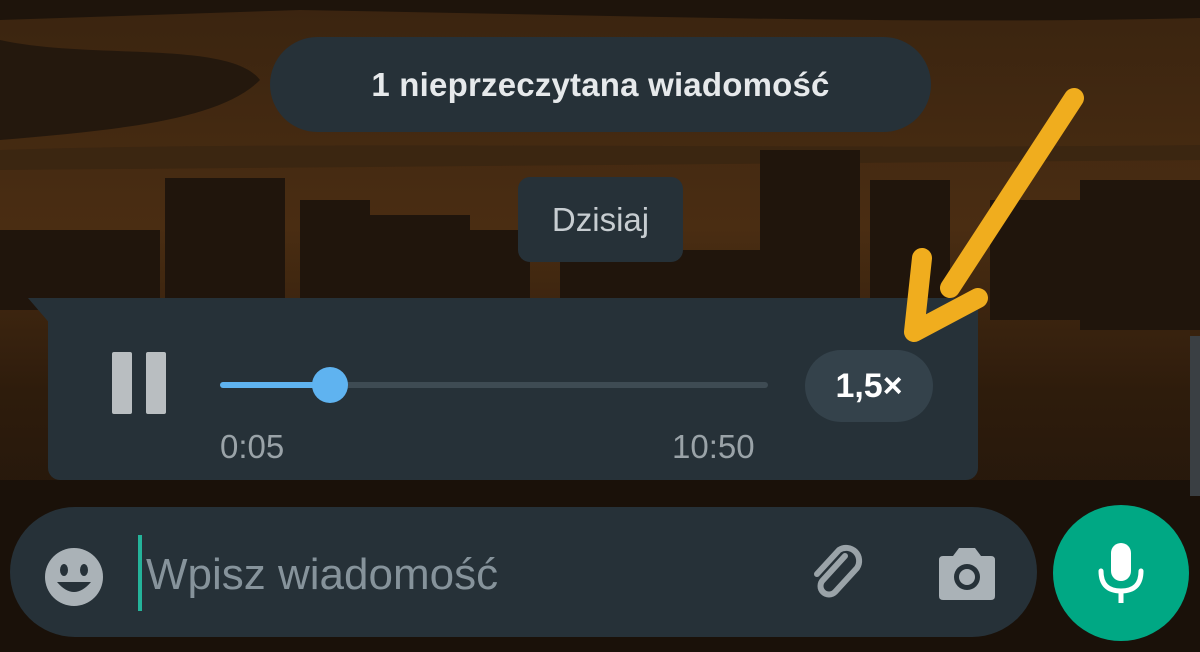 The width and height of the screenshot is (1200, 652). I want to click on message-input, so click(456, 575).